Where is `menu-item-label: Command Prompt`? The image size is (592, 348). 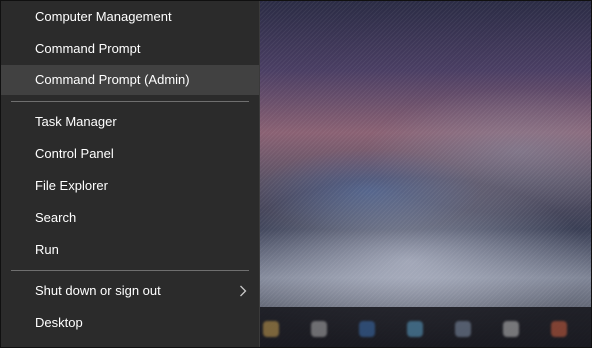 menu-item-label: Command Prompt is located at coordinates (88, 48).